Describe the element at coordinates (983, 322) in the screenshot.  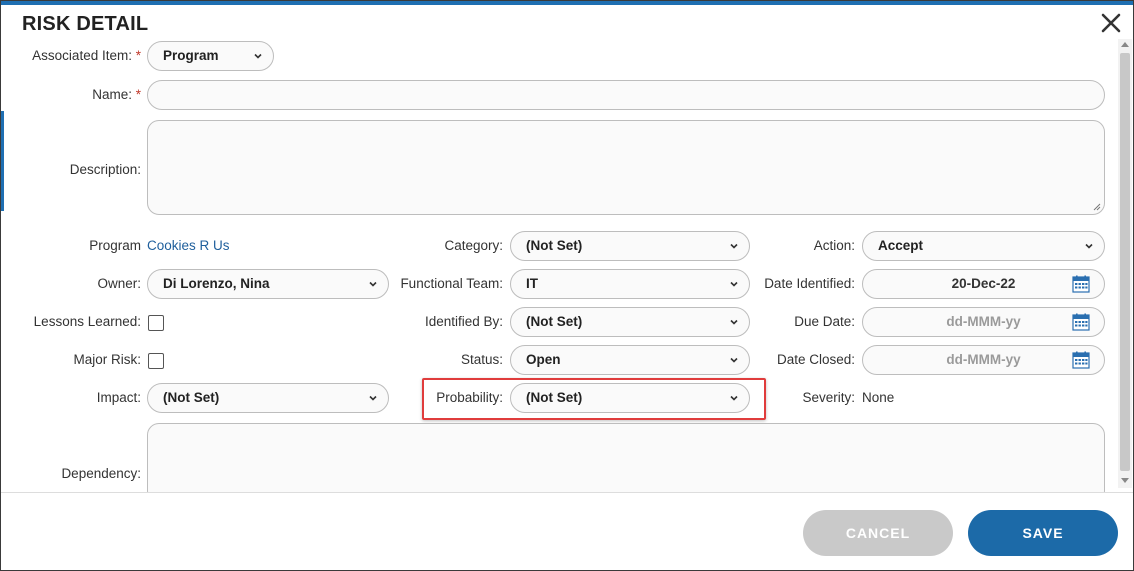
I see `due-date-input: dd-MMM-yy` at that location.